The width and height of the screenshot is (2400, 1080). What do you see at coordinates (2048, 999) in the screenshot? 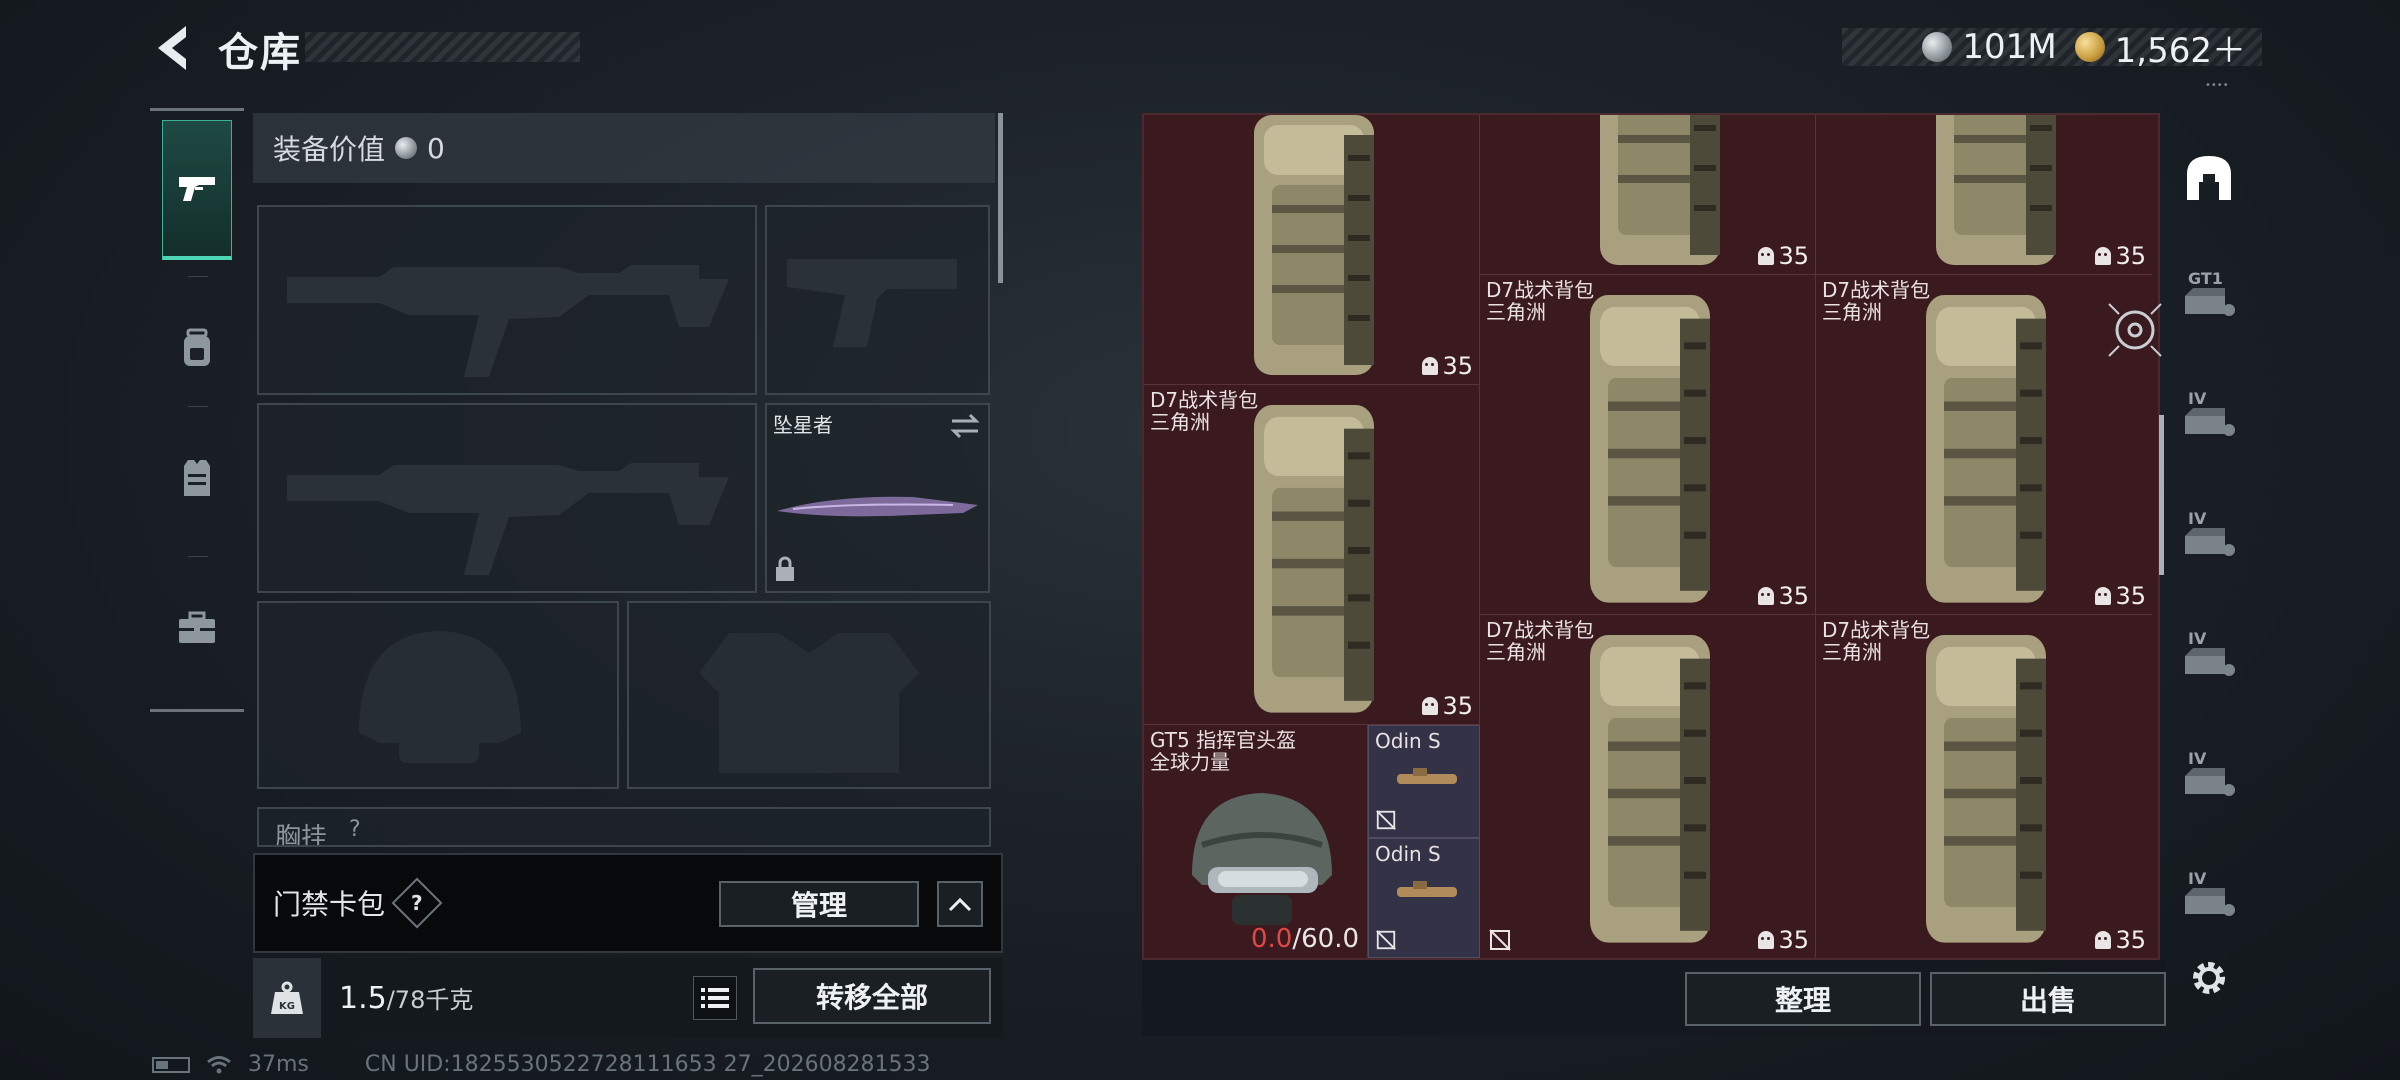
I see `sell-button: 出售` at bounding box center [2048, 999].